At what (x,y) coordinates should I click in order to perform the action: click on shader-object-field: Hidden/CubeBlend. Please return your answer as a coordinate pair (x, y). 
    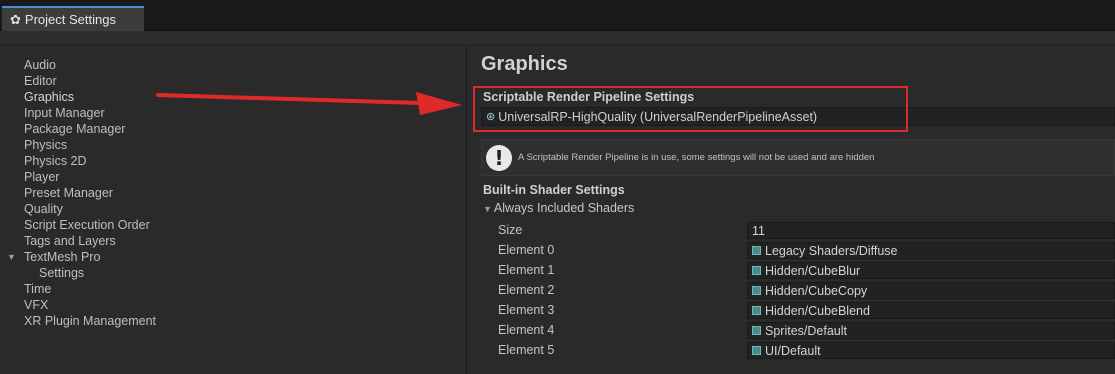
    Looking at the image, I should click on (931, 310).